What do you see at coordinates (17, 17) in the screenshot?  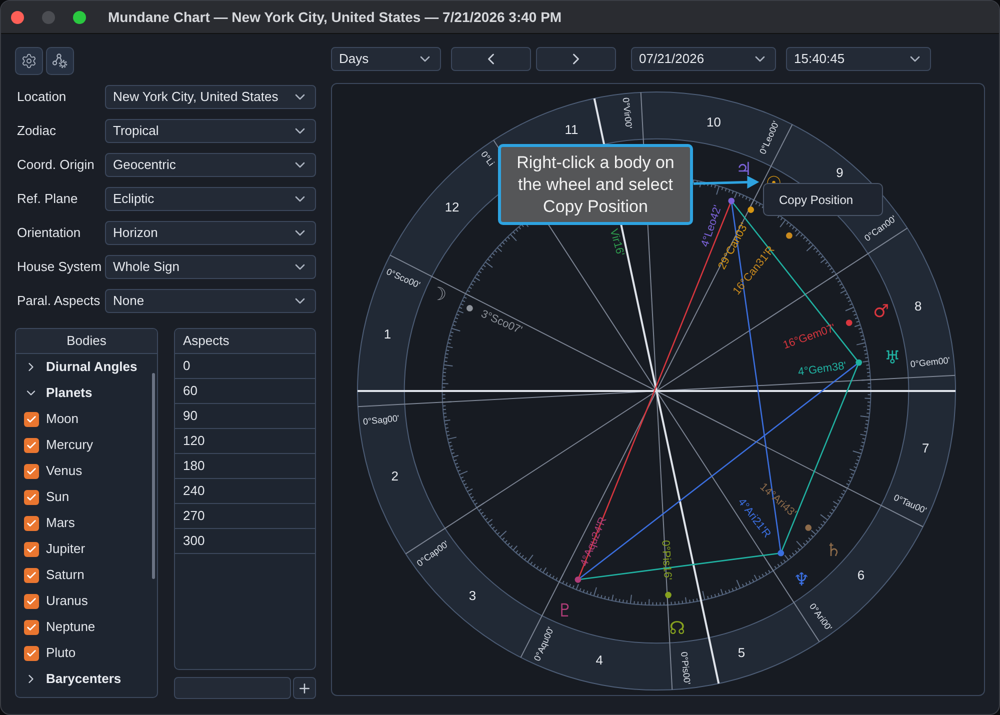 I see `close-button` at bounding box center [17, 17].